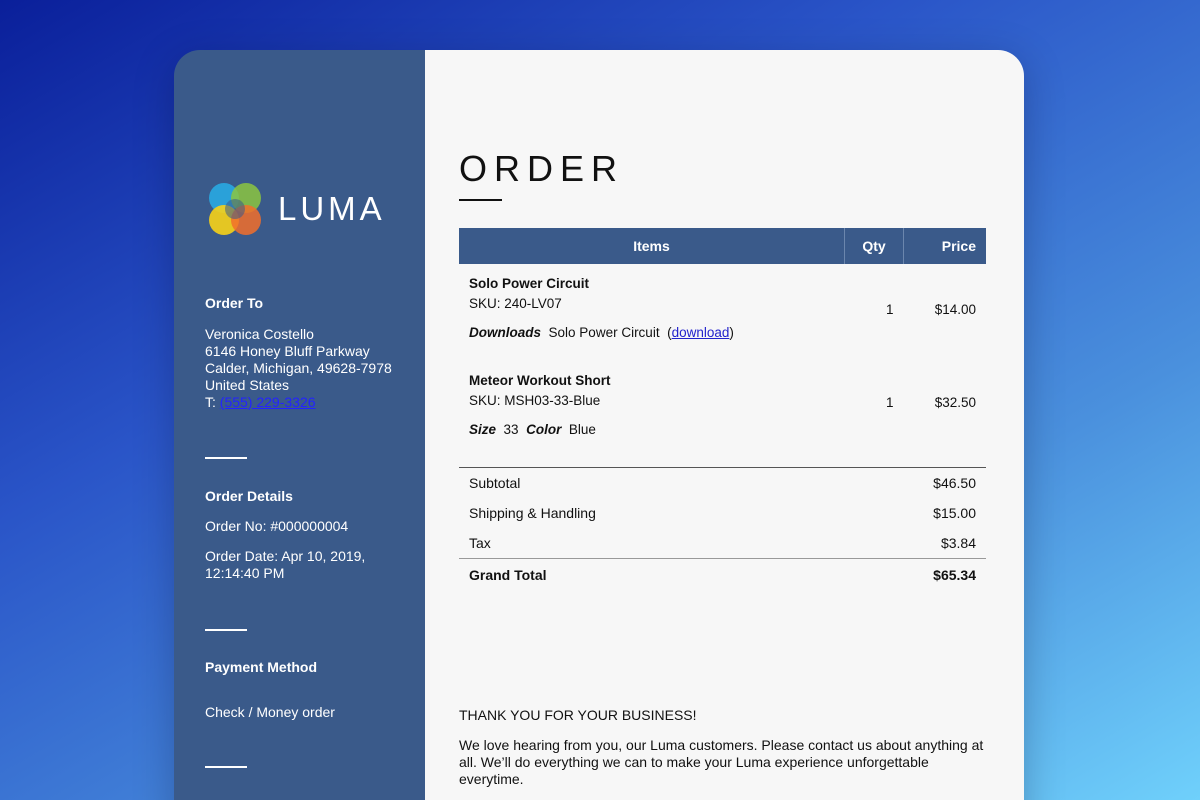 Image resolution: width=1200 pixels, height=800 pixels. What do you see at coordinates (332, 208) in the screenshot?
I see `brand-name: LUMA` at bounding box center [332, 208].